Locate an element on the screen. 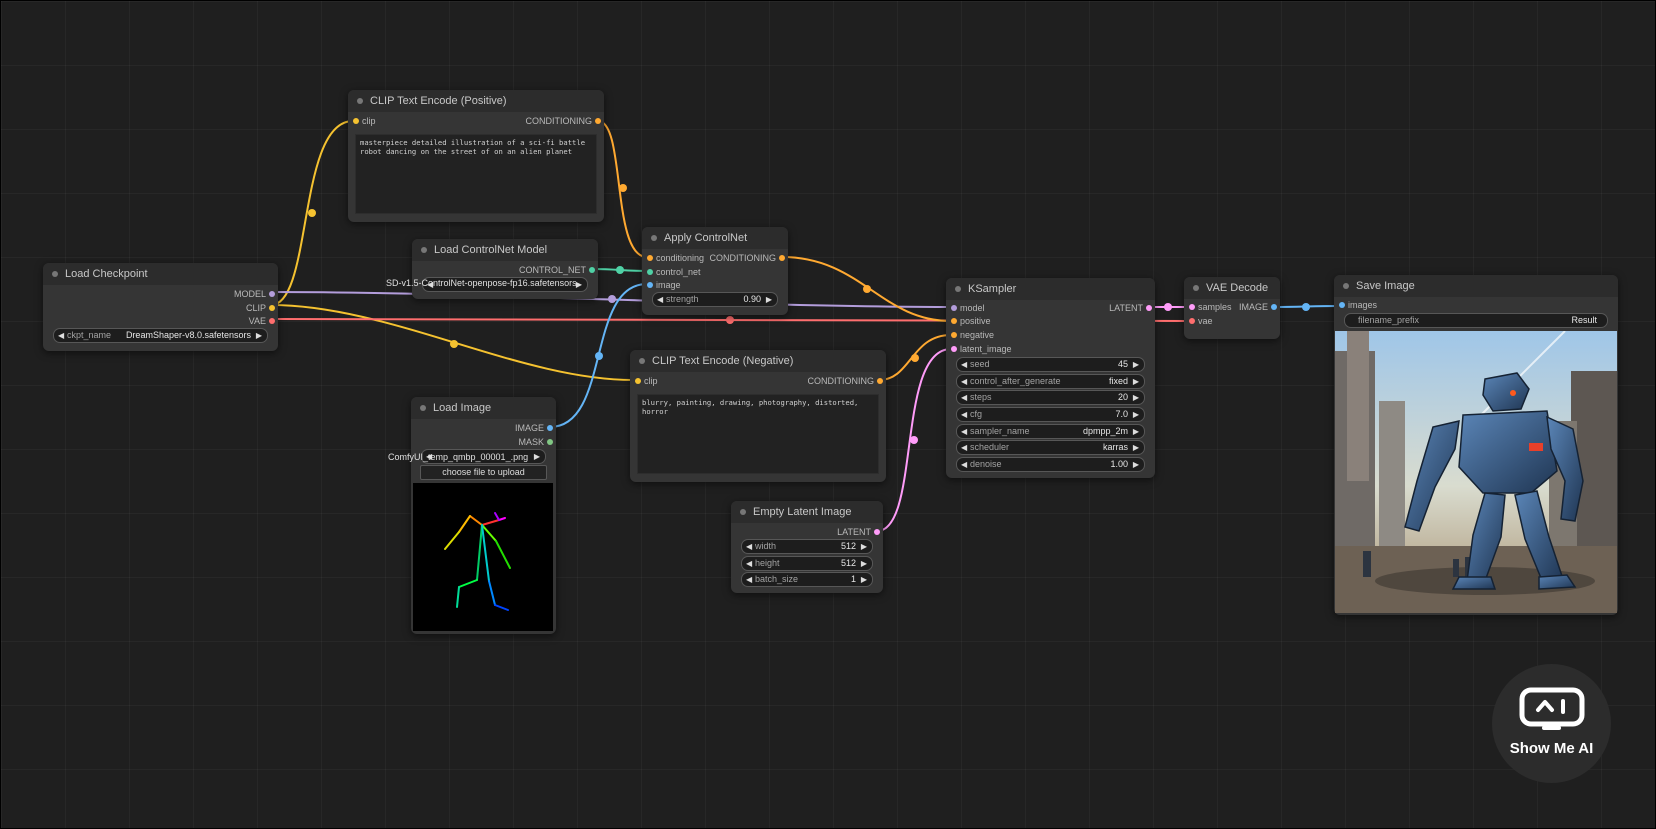  output-model: MODEL is located at coordinates (254, 294).